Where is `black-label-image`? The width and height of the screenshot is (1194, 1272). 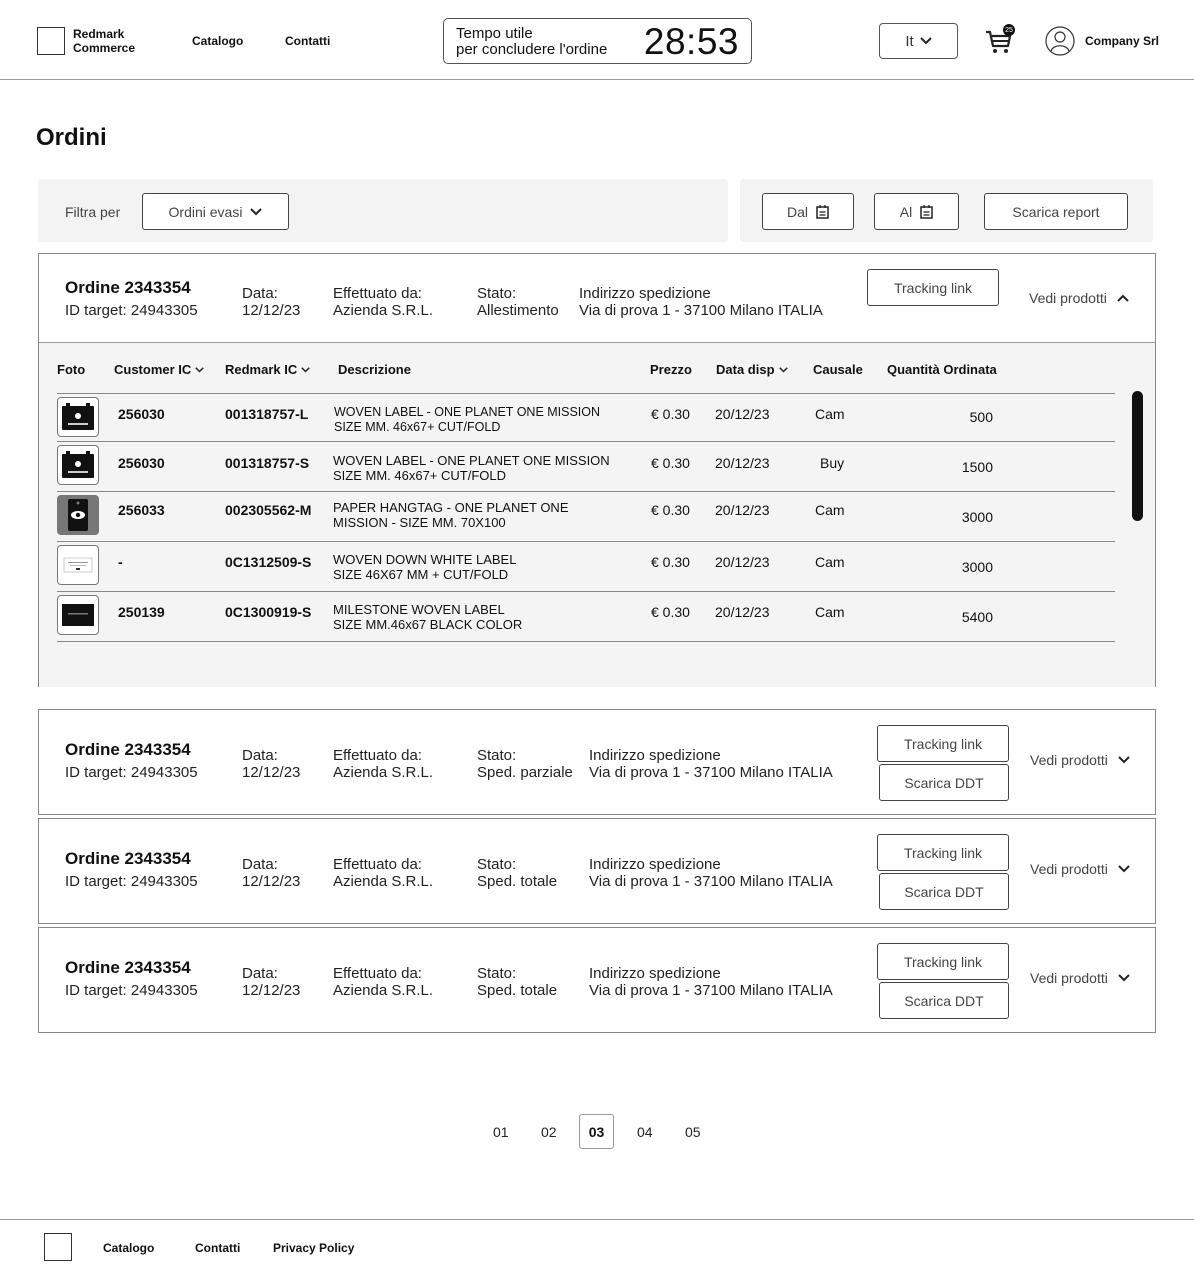 black-label-image is located at coordinates (78, 615).